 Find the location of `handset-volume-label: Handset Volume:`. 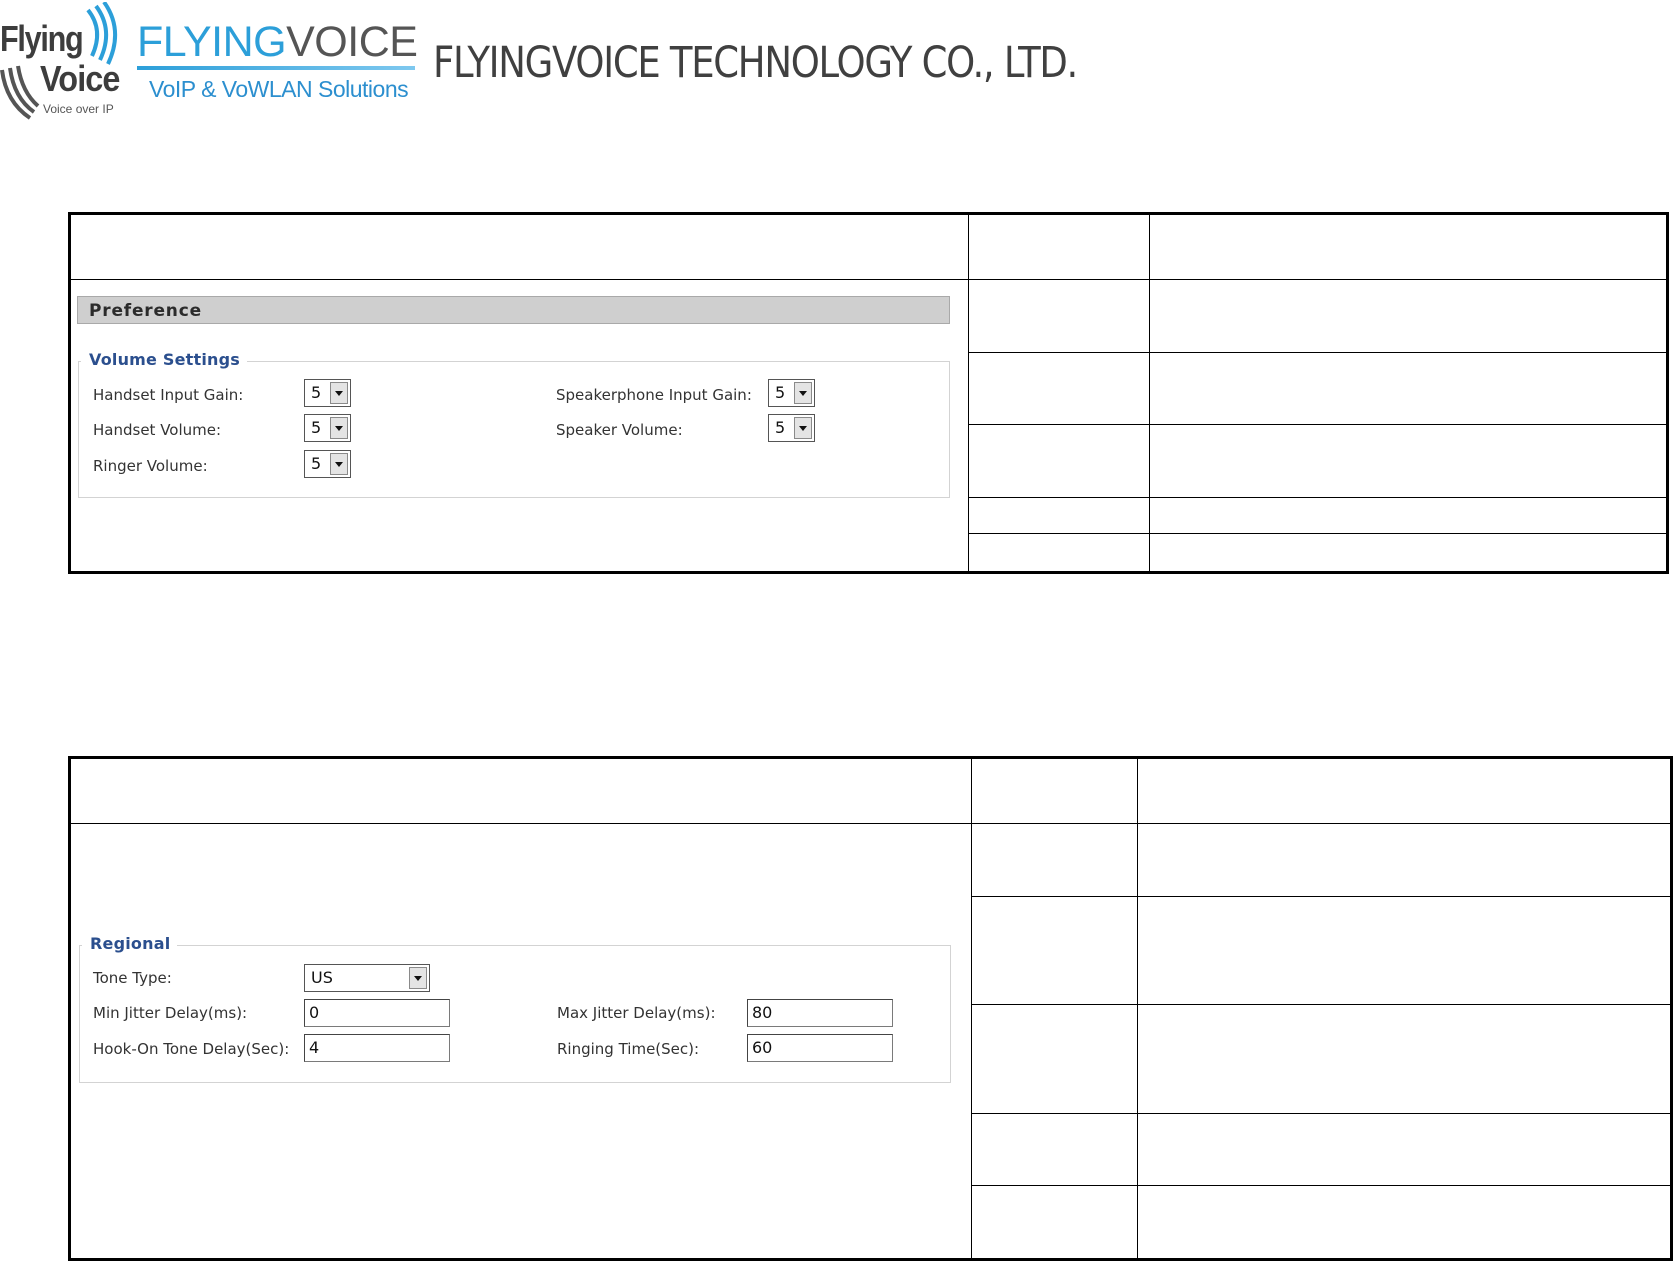

handset-volume-label: Handset Volume: is located at coordinates (157, 430).